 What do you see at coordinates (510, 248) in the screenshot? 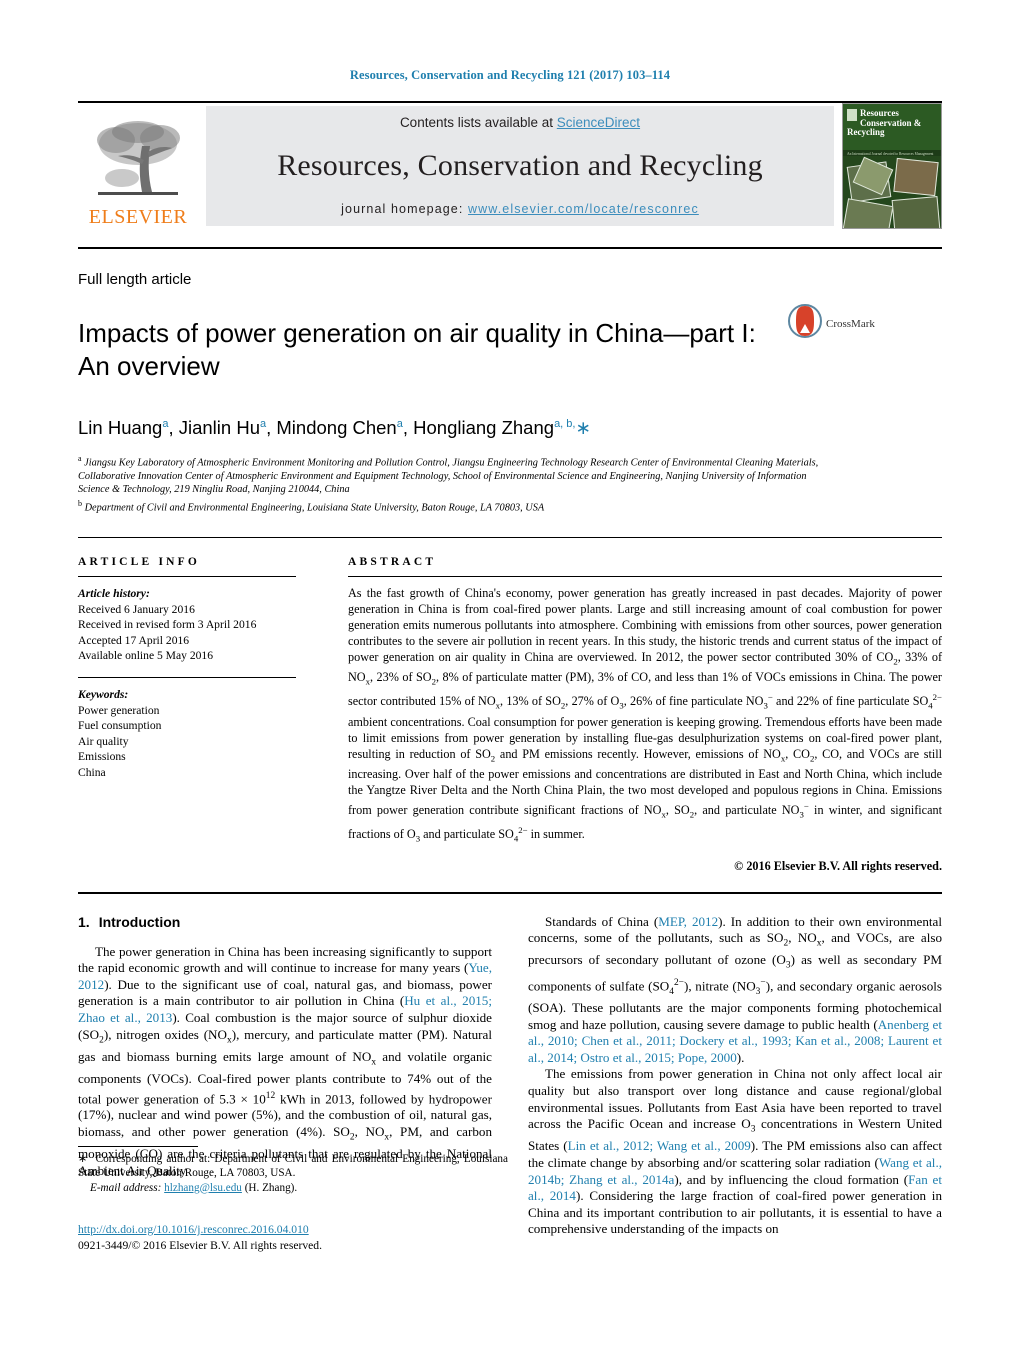
I see `masthead-bottom-rule` at bounding box center [510, 248].